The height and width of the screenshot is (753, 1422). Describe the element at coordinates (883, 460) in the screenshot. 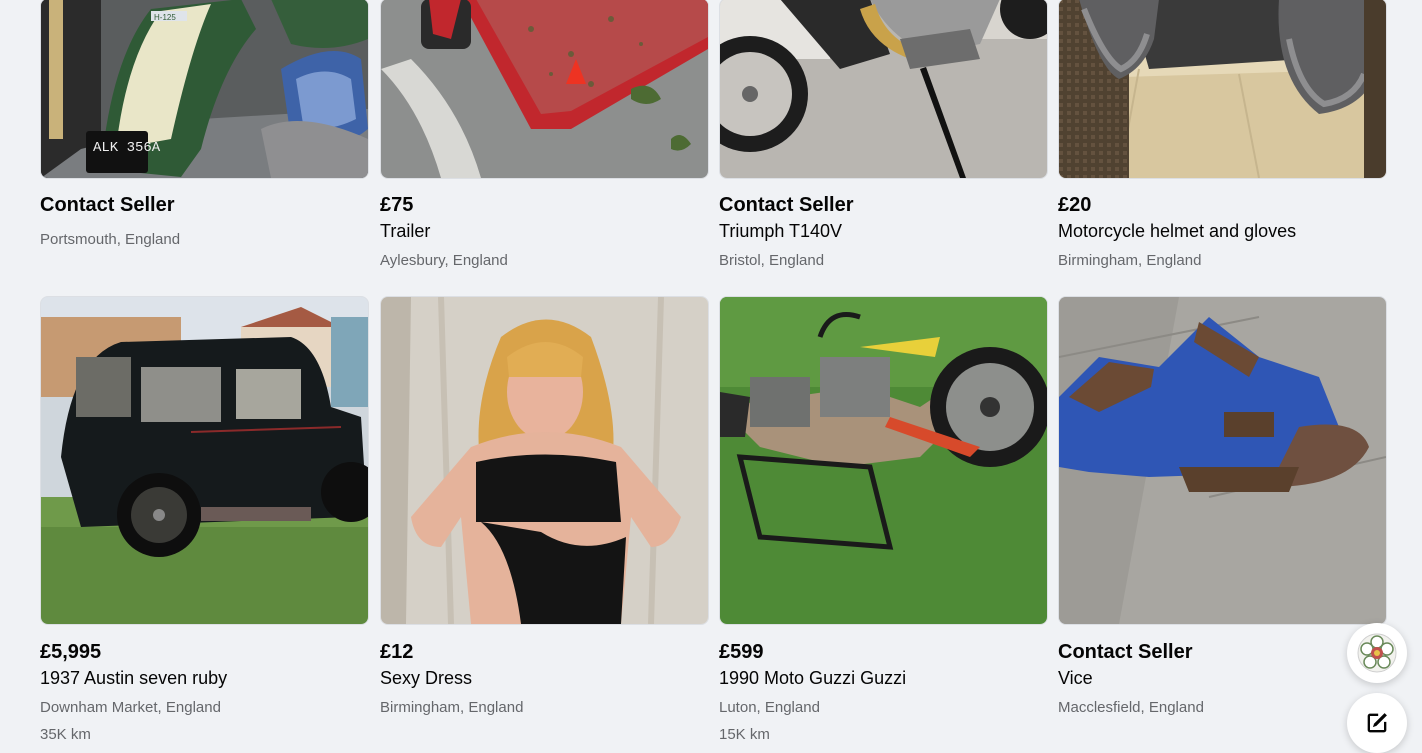

I see `listing-photo-moto-guzzi` at that location.